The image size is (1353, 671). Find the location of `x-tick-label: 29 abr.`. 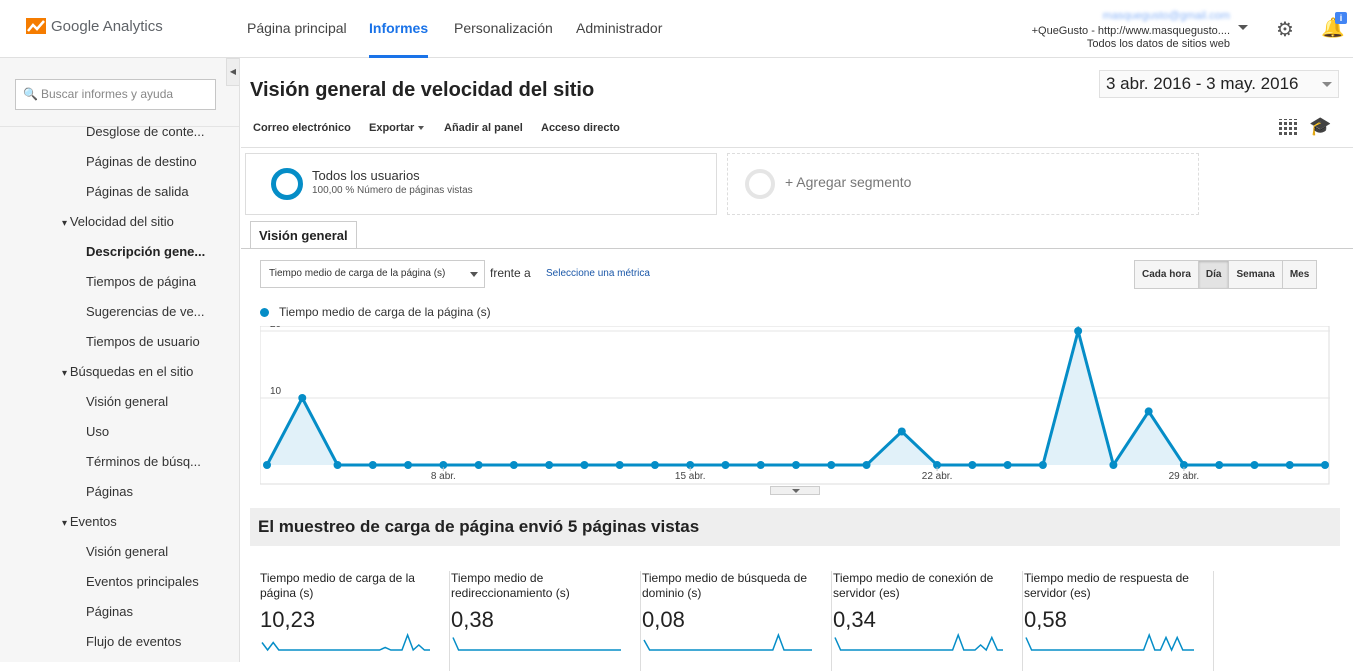

x-tick-label: 29 abr. is located at coordinates (1184, 476).